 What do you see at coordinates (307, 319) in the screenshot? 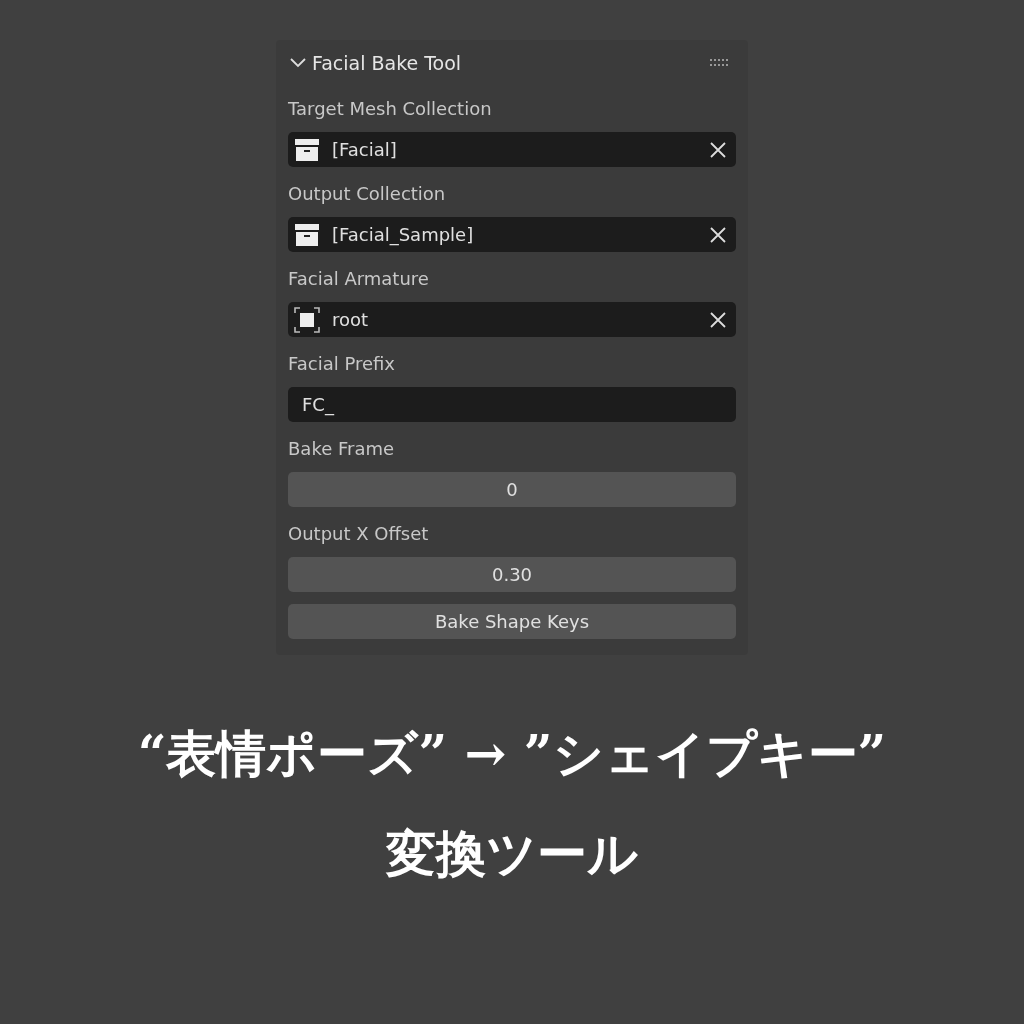
I see `object-icon` at bounding box center [307, 319].